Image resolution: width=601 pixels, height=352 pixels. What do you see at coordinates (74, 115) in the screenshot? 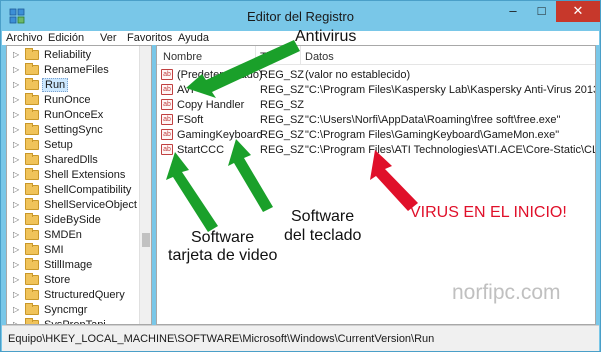
I see `tree-item-label: RunOnceEx` at bounding box center [74, 115].